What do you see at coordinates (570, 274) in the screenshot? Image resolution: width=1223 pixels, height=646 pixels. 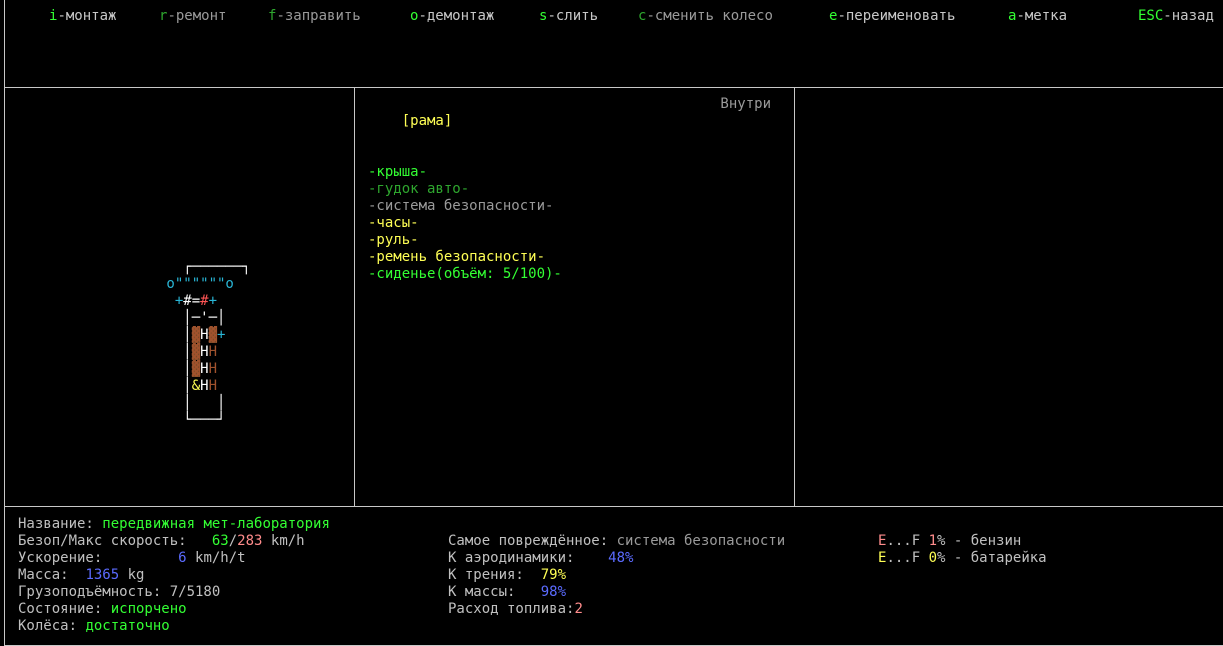 I see `part-item: -сиденье(объём: 5/100)-` at bounding box center [570, 274].